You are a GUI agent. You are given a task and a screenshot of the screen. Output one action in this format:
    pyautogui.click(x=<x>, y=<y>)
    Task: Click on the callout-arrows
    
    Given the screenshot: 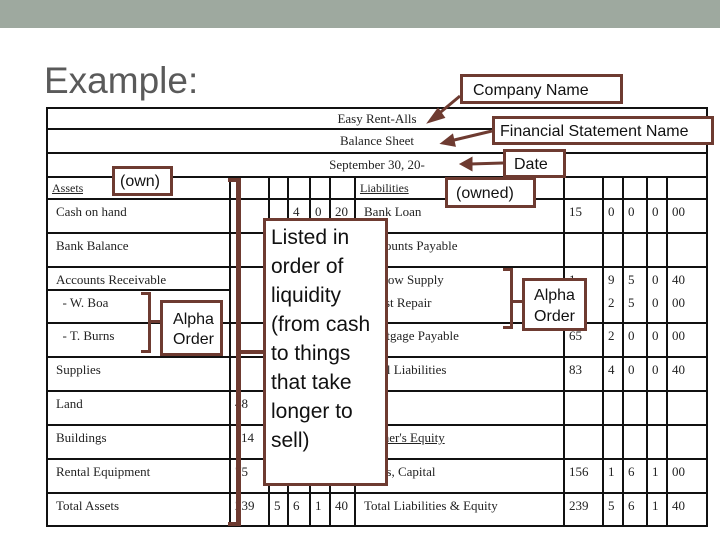 What is the action you would take?
    pyautogui.click(x=465, y=133)
    